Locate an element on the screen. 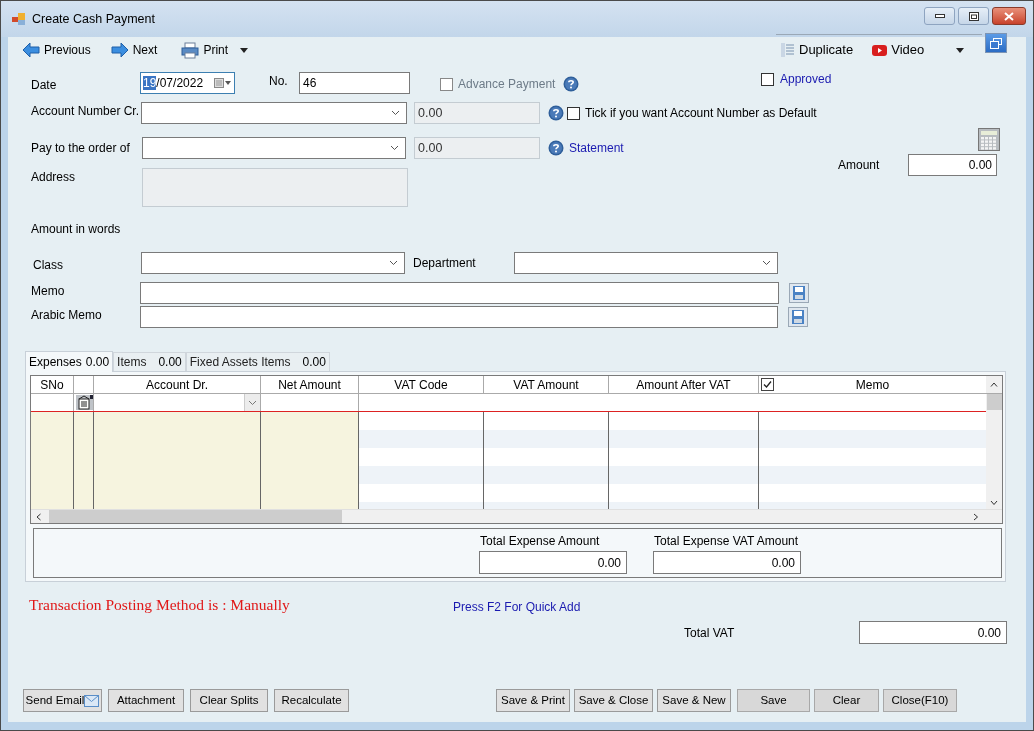 This screenshot has height=731, width=1034. checkbox-label: Tick if you want Account Number as Default is located at coordinates (701, 113).